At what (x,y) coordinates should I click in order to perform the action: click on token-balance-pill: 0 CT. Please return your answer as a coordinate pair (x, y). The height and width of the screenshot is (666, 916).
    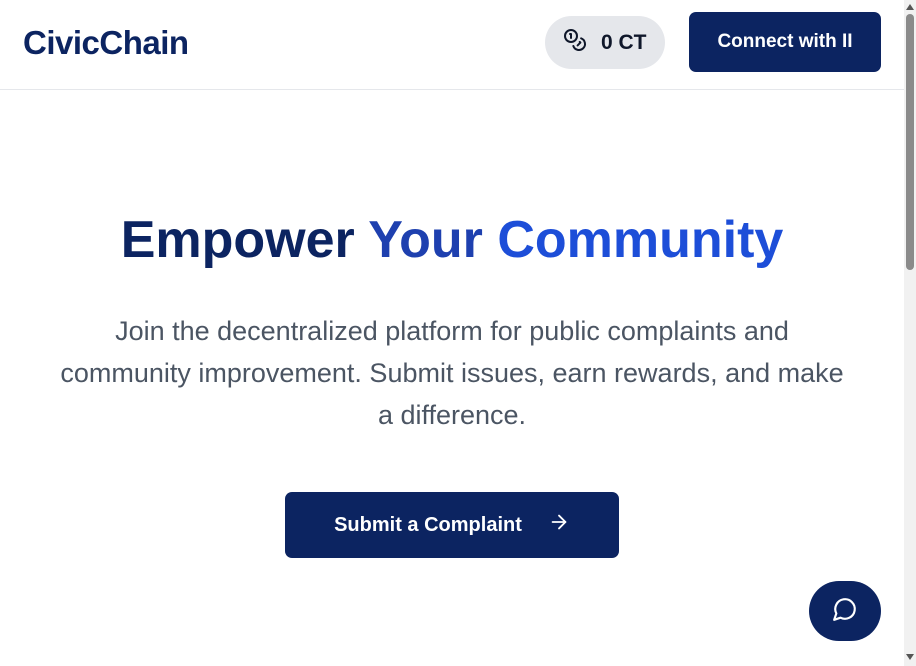
    Looking at the image, I should click on (605, 42).